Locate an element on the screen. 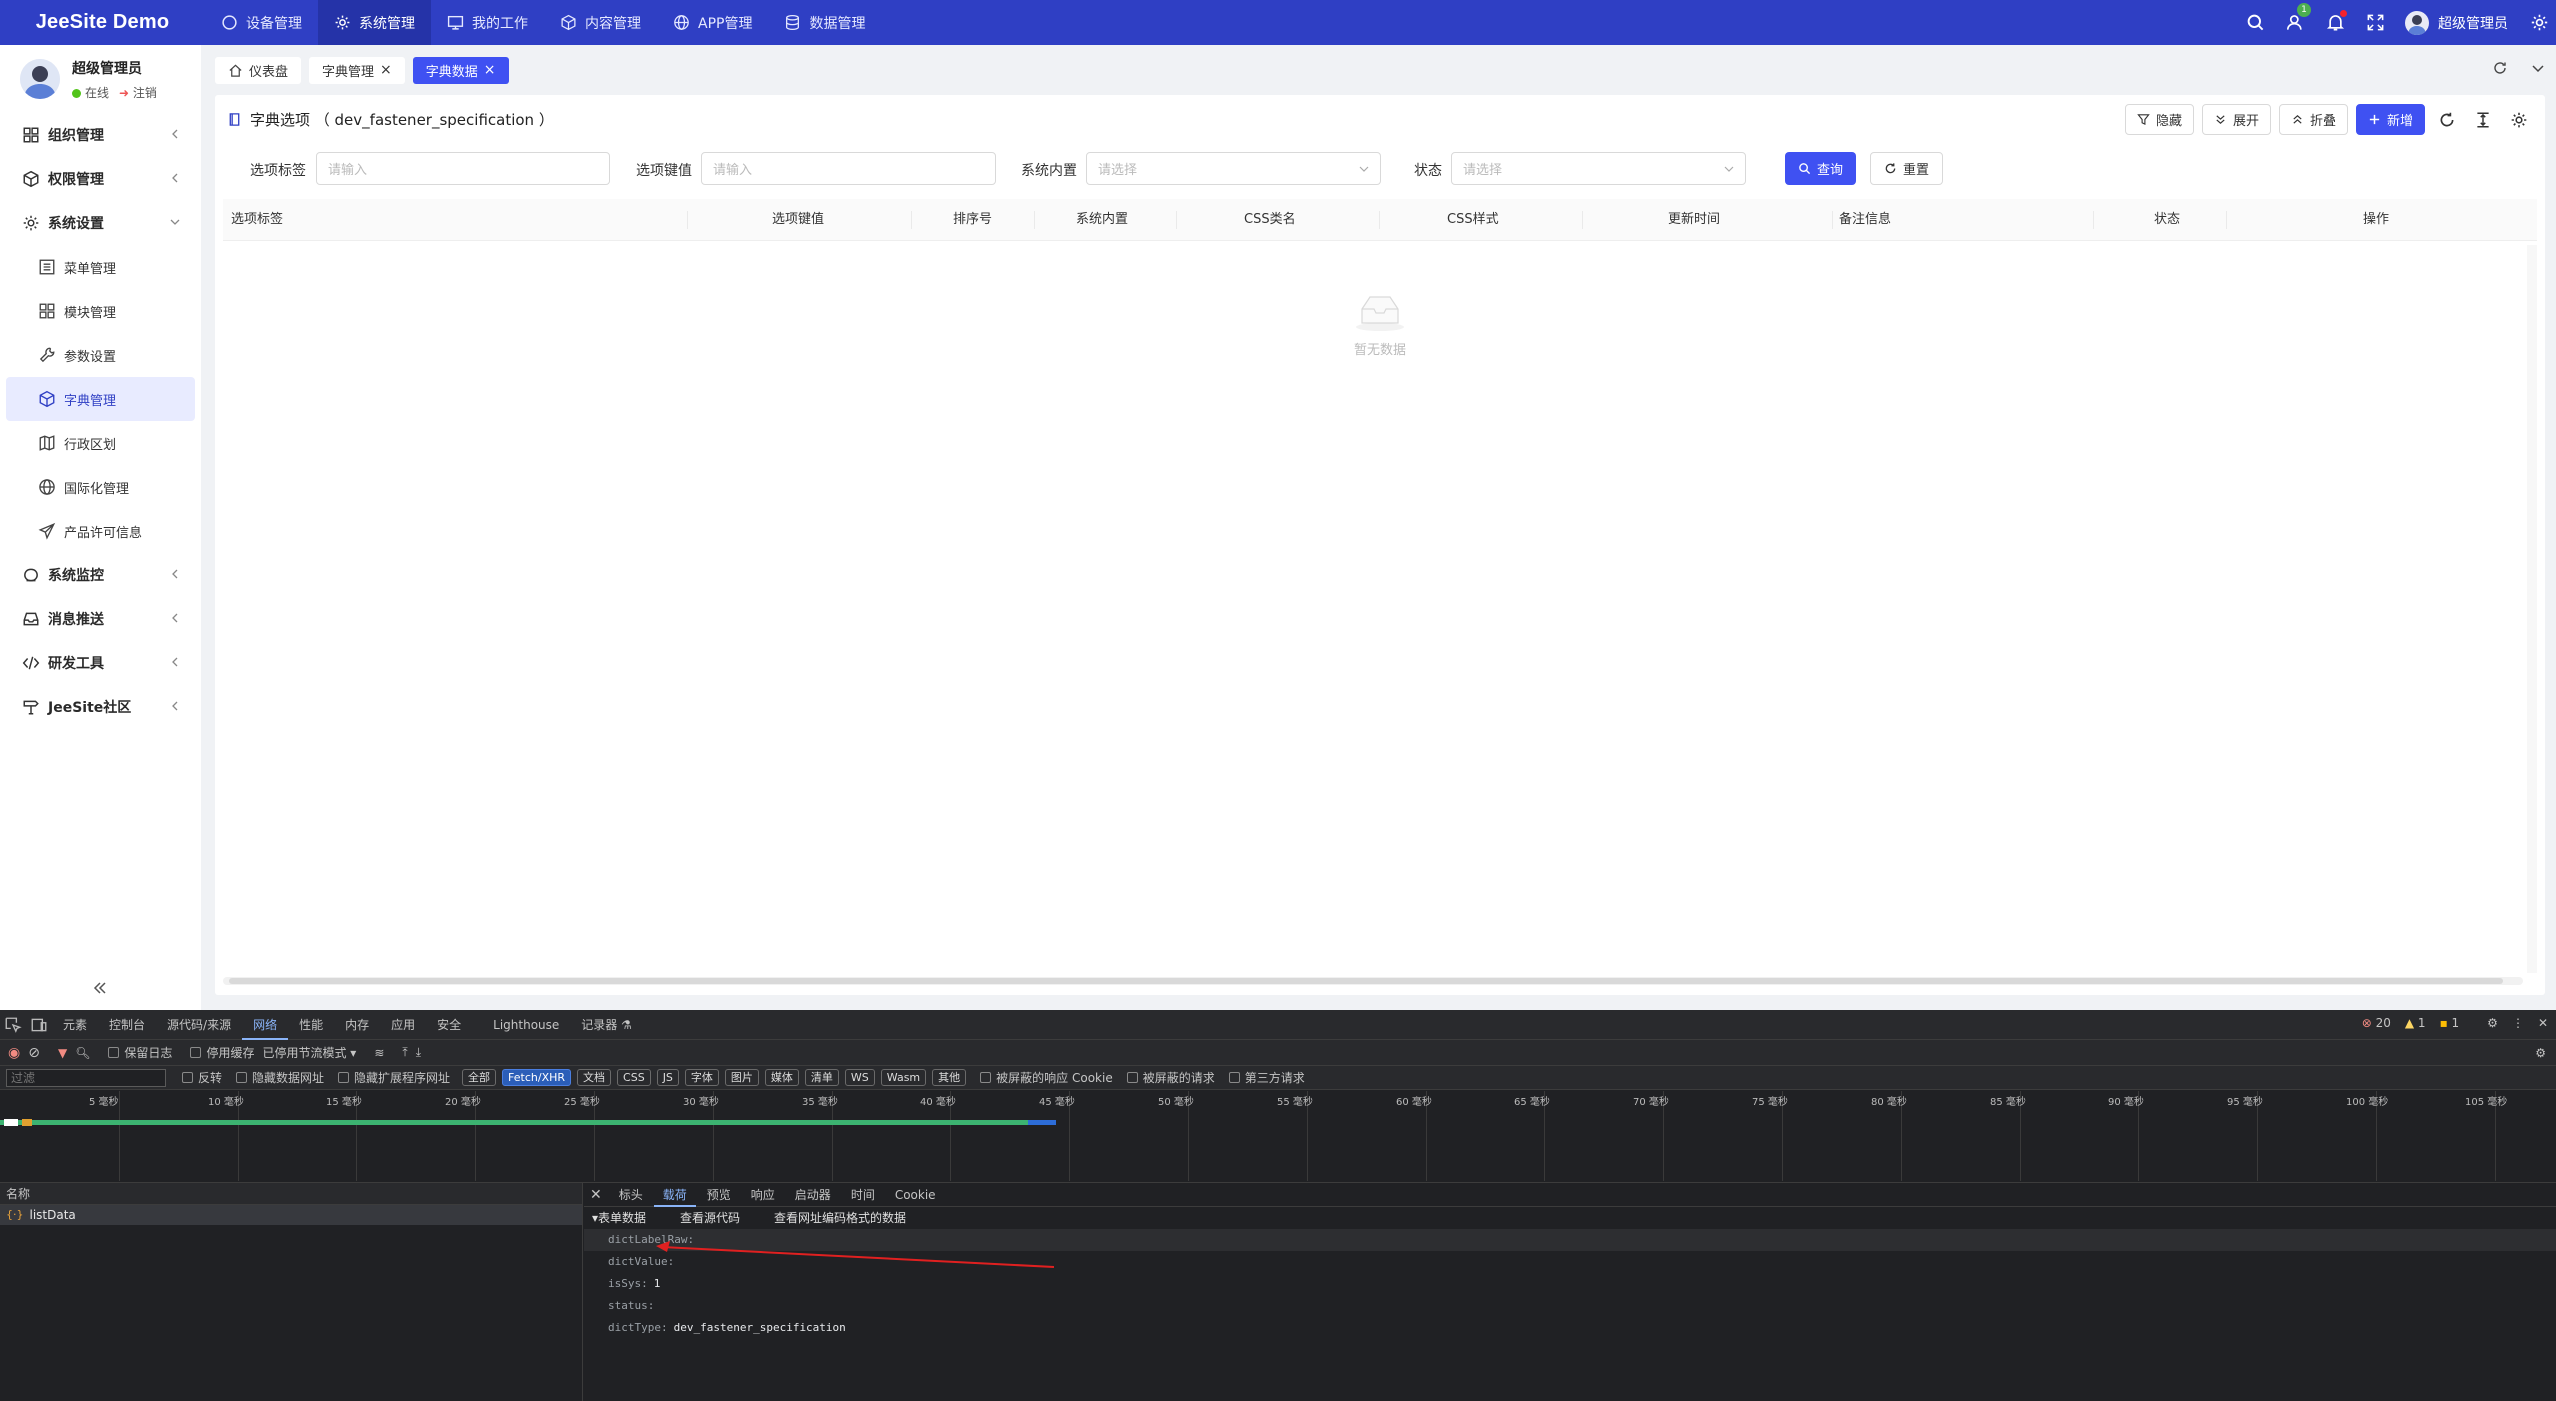 Image resolution: width=2556 pixels, height=1401 pixels. column-settings-button is located at coordinates (2519, 119).